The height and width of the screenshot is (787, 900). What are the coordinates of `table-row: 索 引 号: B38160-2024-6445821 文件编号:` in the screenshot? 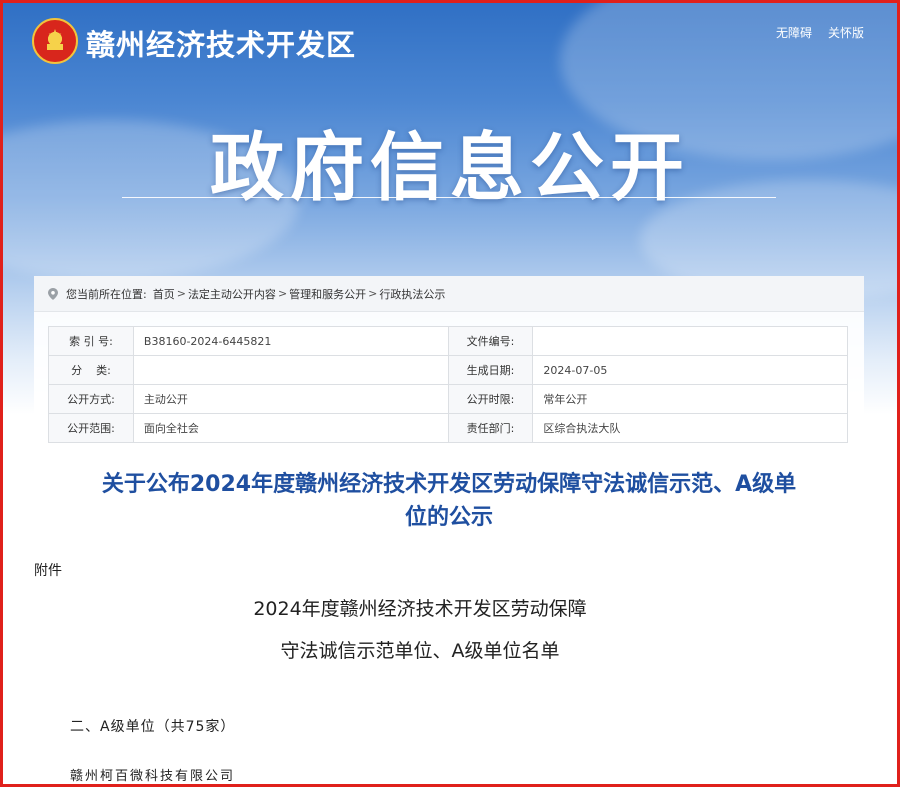 It's located at (448, 341).